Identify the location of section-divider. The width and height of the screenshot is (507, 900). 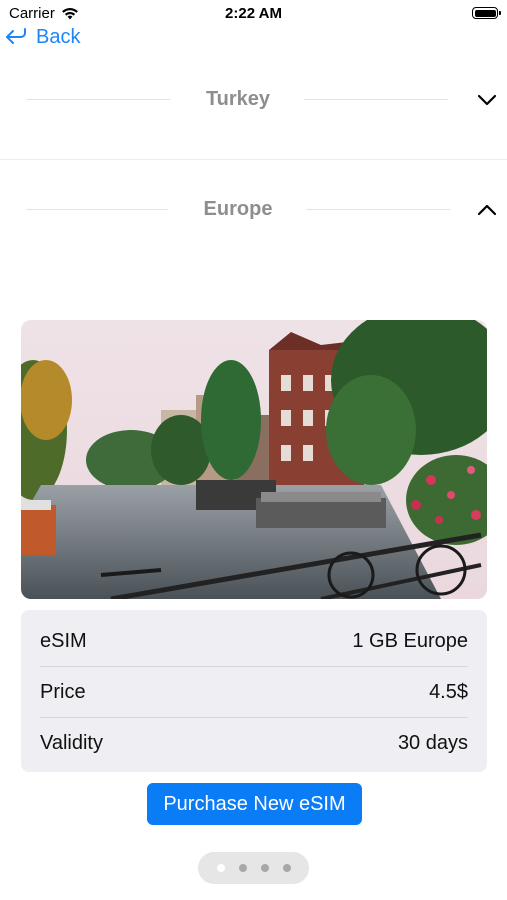
(253, 159).